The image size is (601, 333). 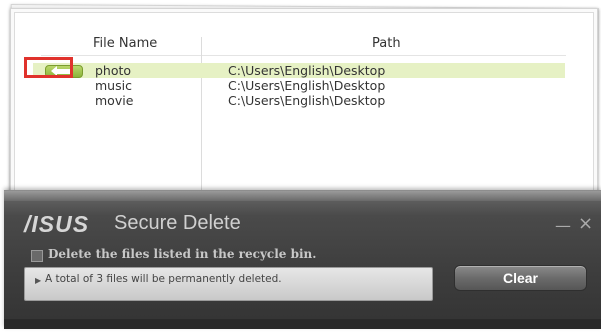 I want to click on asus-logo: /ISUS, so click(x=57, y=224).